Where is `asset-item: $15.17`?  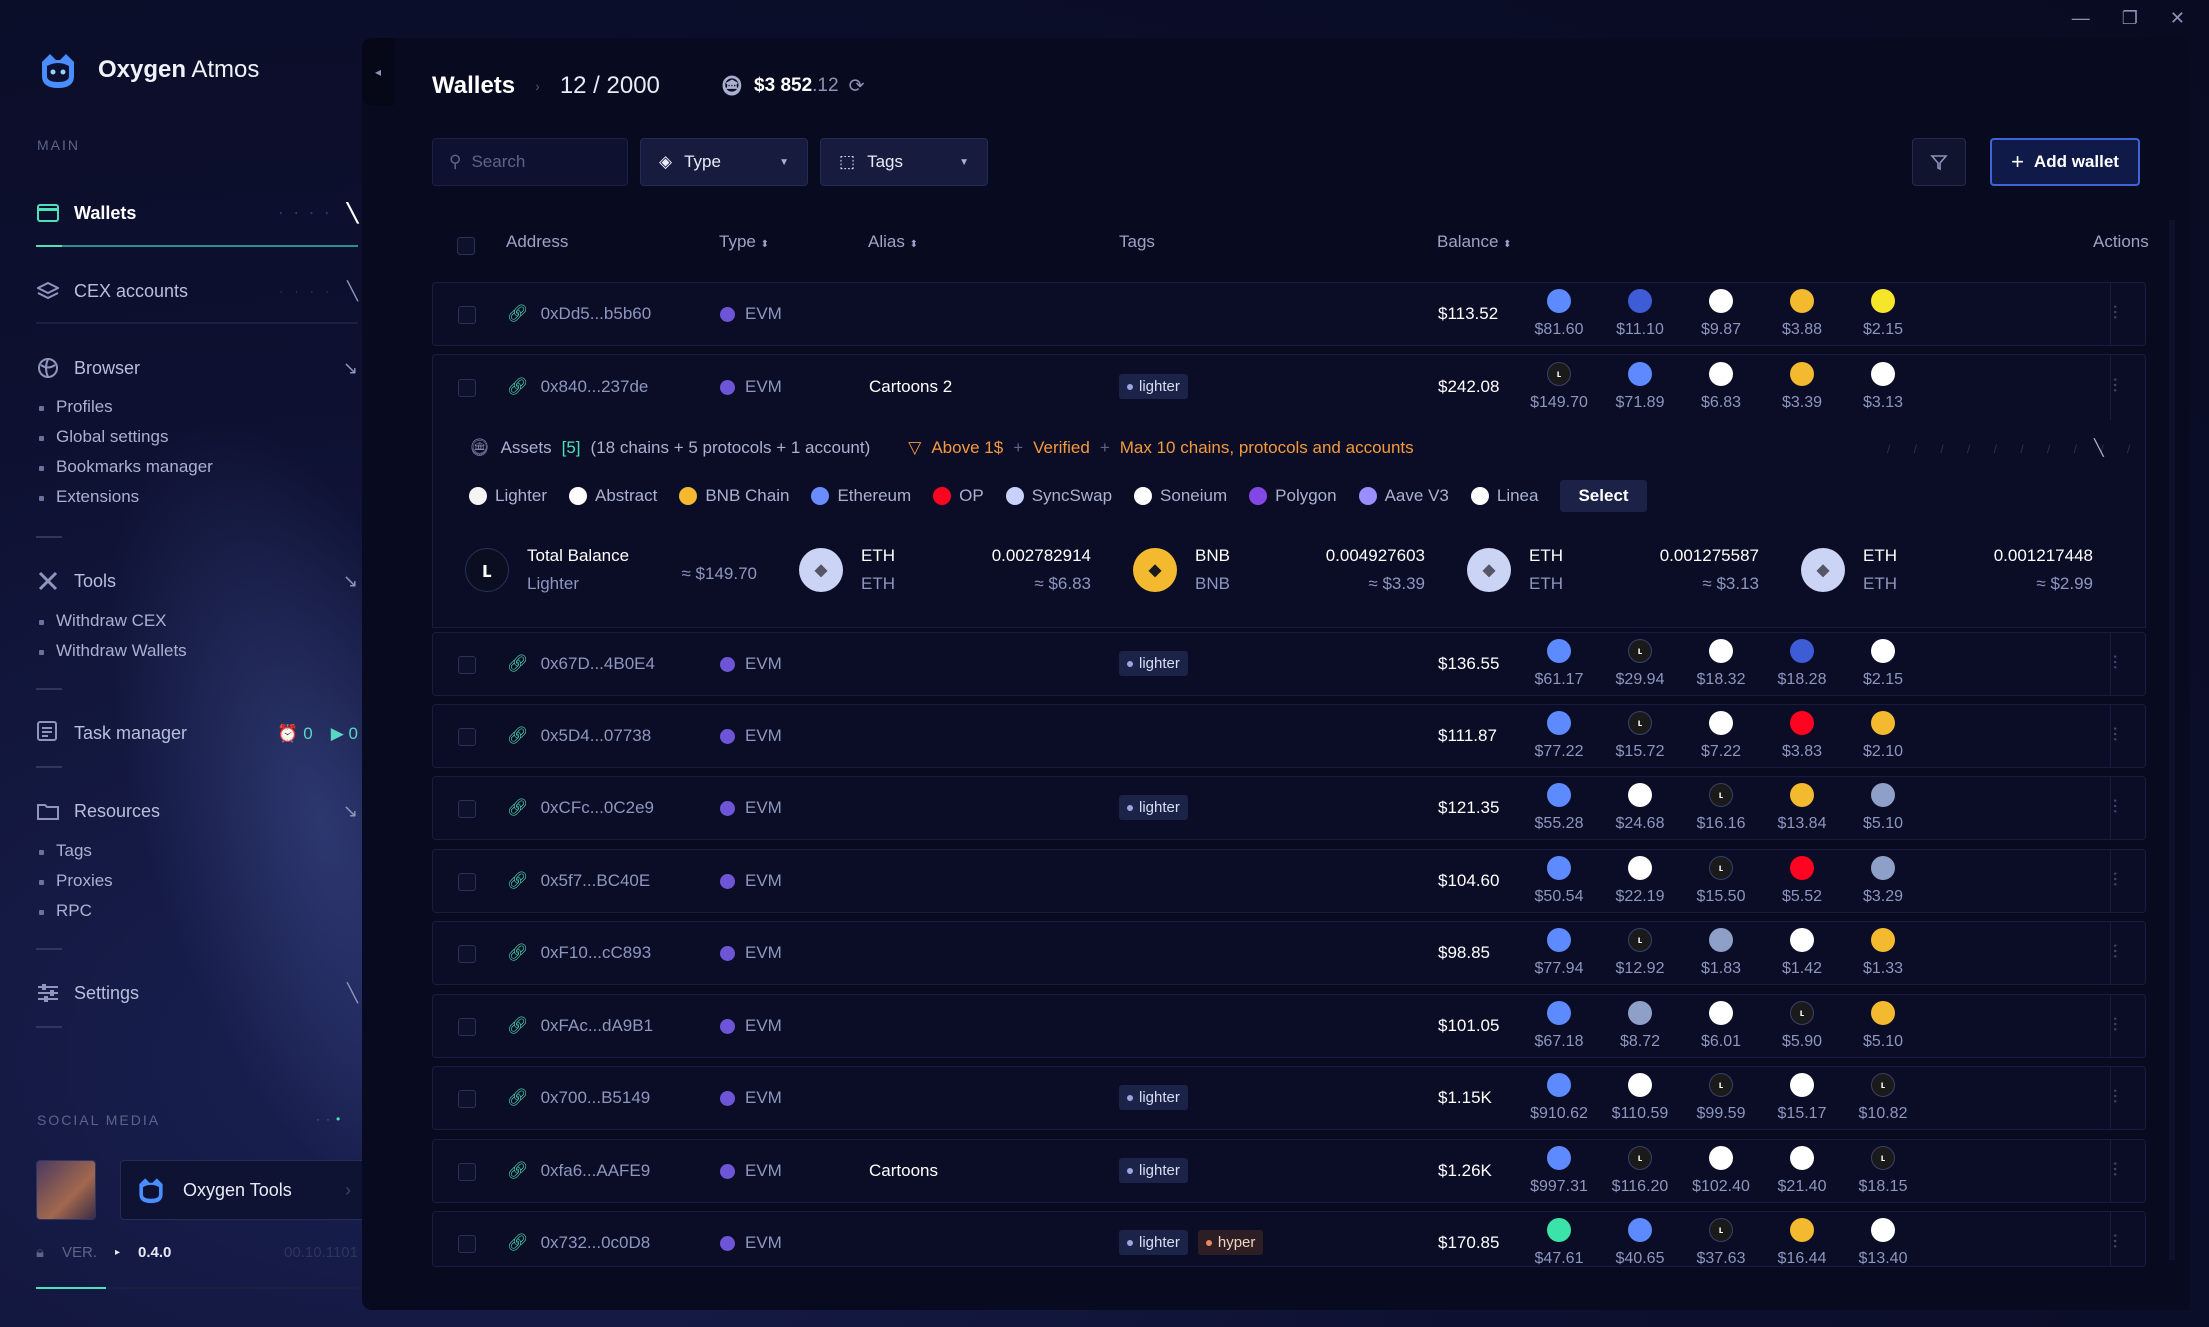 asset-item: $15.17 is located at coordinates (1802, 1098).